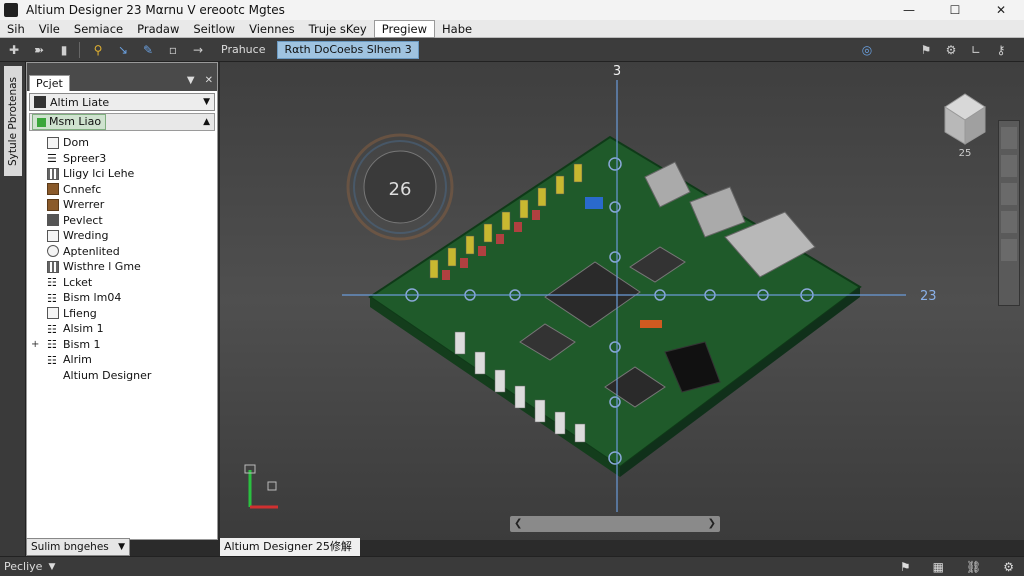 This screenshot has width=1024, height=576. What do you see at coordinates (122, 345) in the screenshot?
I see `tree-item: + ☷ Bism 1` at bounding box center [122, 345].